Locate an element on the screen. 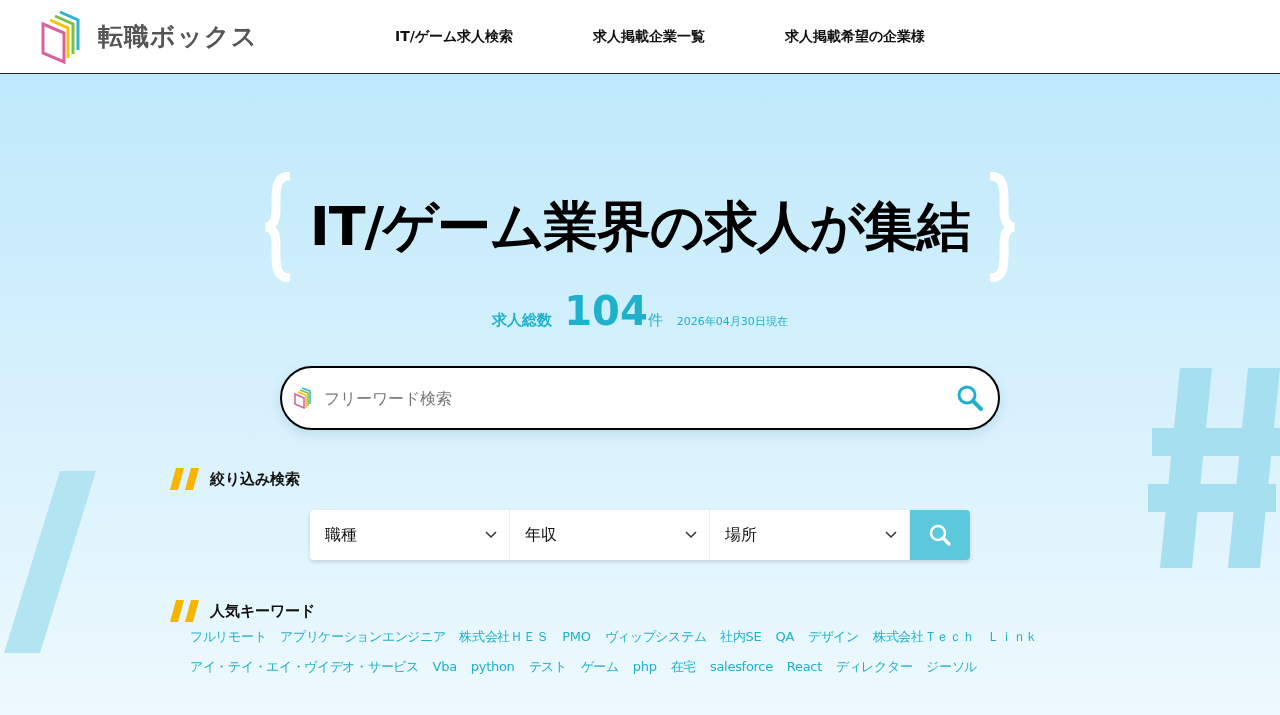 The width and height of the screenshot is (1280, 715). search-button is located at coordinates (940, 535).